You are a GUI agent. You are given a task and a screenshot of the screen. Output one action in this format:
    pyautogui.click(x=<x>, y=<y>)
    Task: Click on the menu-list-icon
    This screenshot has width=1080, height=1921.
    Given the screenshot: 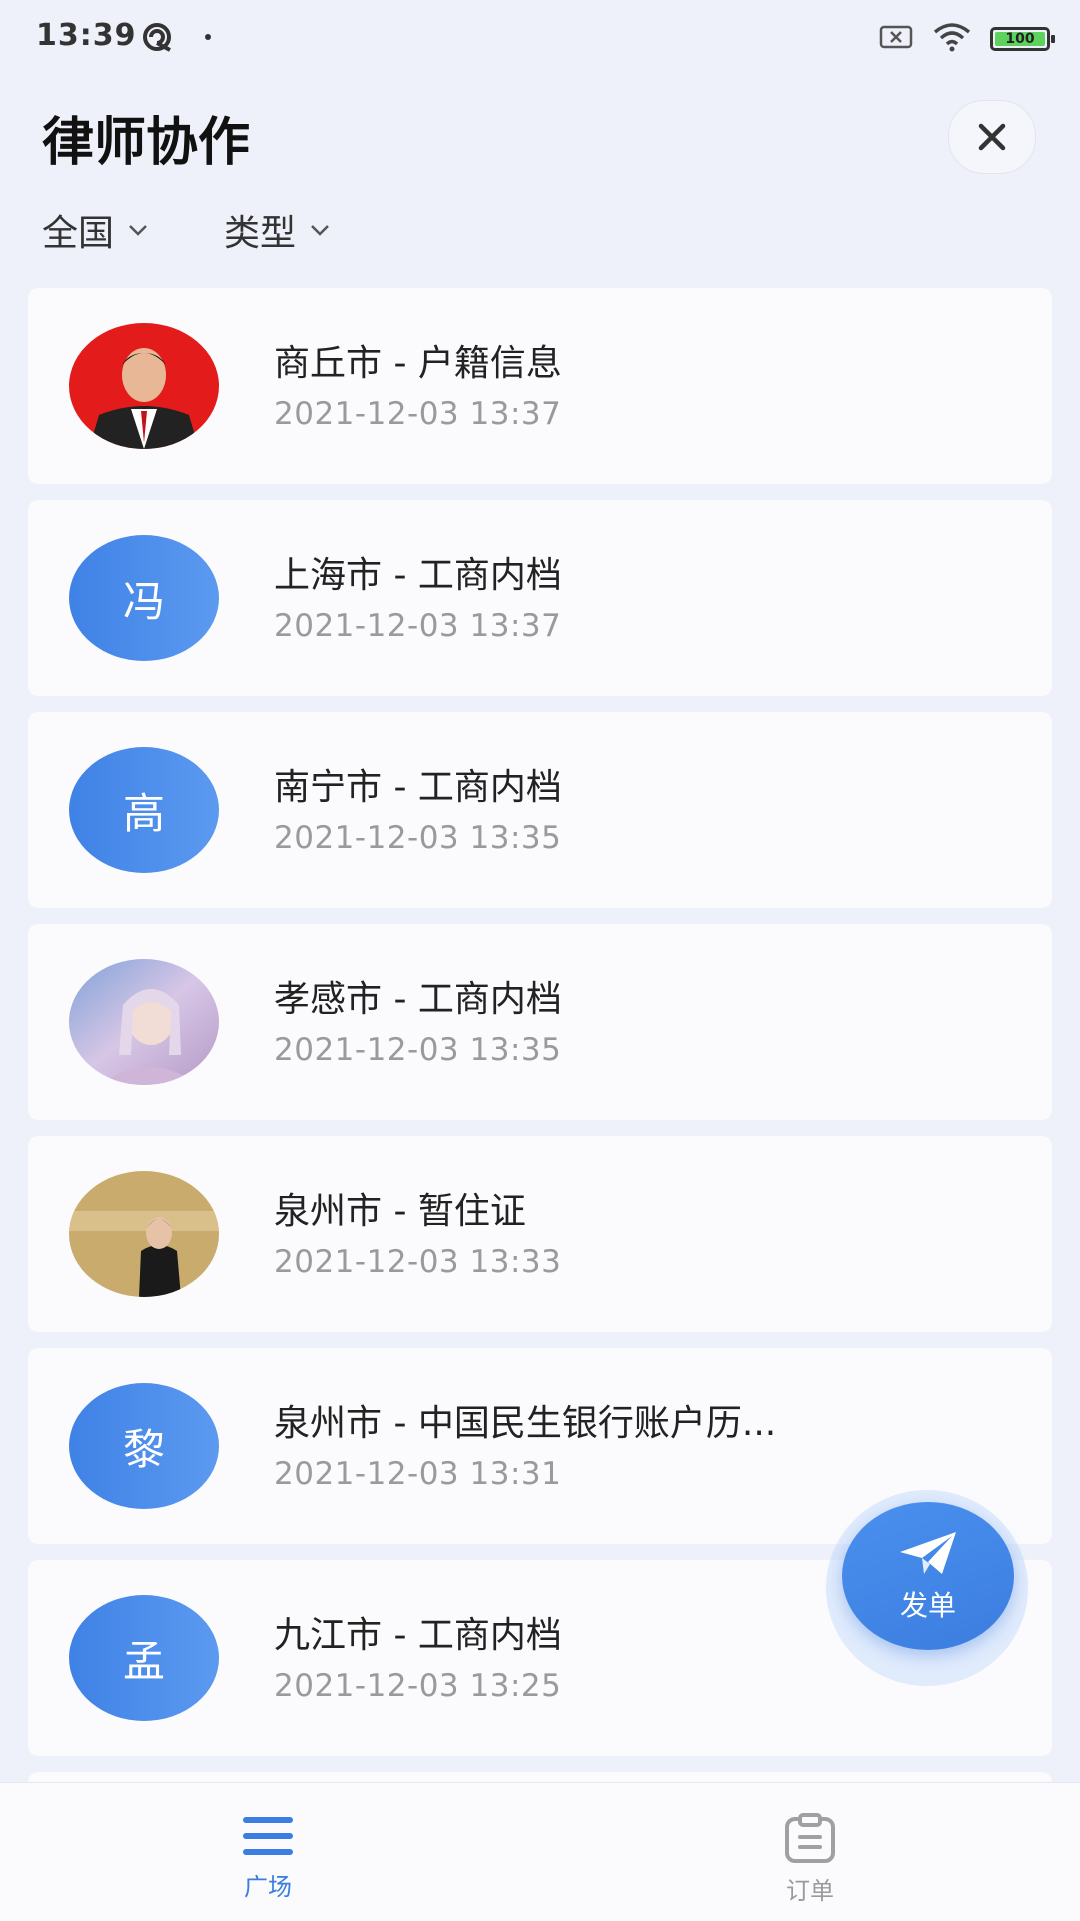 What is the action you would take?
    pyautogui.click(x=268, y=1836)
    